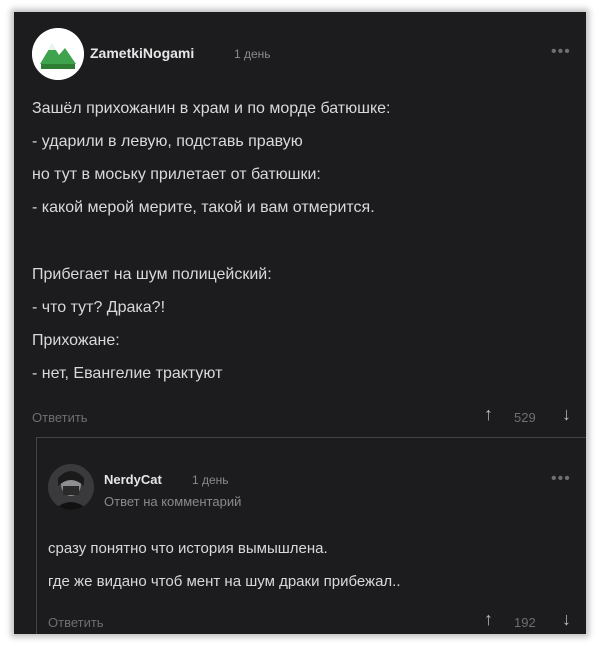 The height and width of the screenshot is (646, 600). What do you see at coordinates (210, 480) in the screenshot?
I see `reply-time: 1 день` at bounding box center [210, 480].